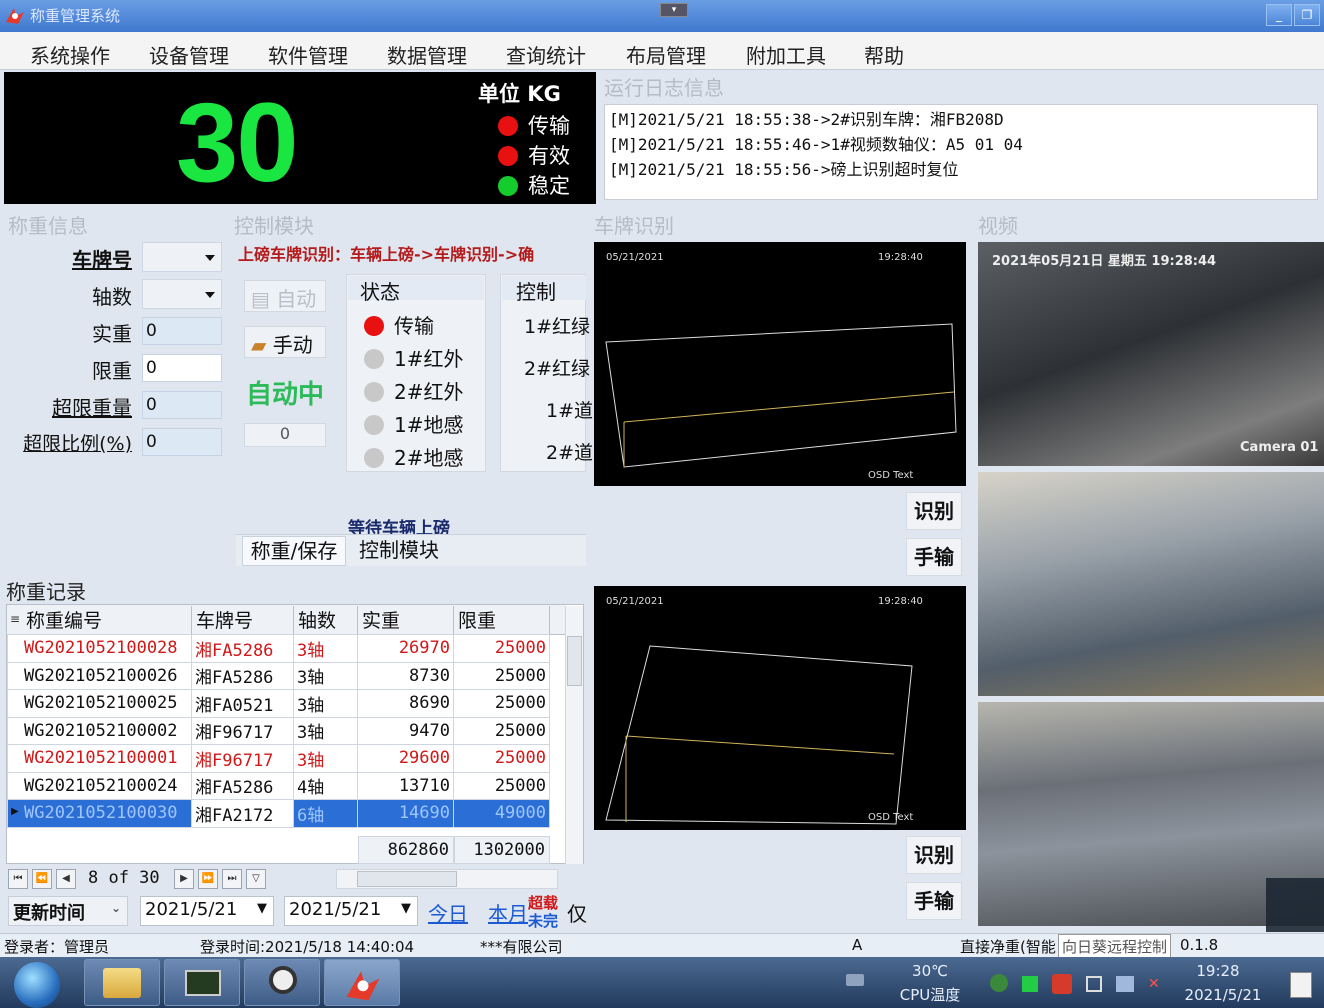 This screenshot has width=1324, height=1008. Describe the element at coordinates (934, 901) in the screenshot. I see `manual-input-button-2: 手输` at that location.